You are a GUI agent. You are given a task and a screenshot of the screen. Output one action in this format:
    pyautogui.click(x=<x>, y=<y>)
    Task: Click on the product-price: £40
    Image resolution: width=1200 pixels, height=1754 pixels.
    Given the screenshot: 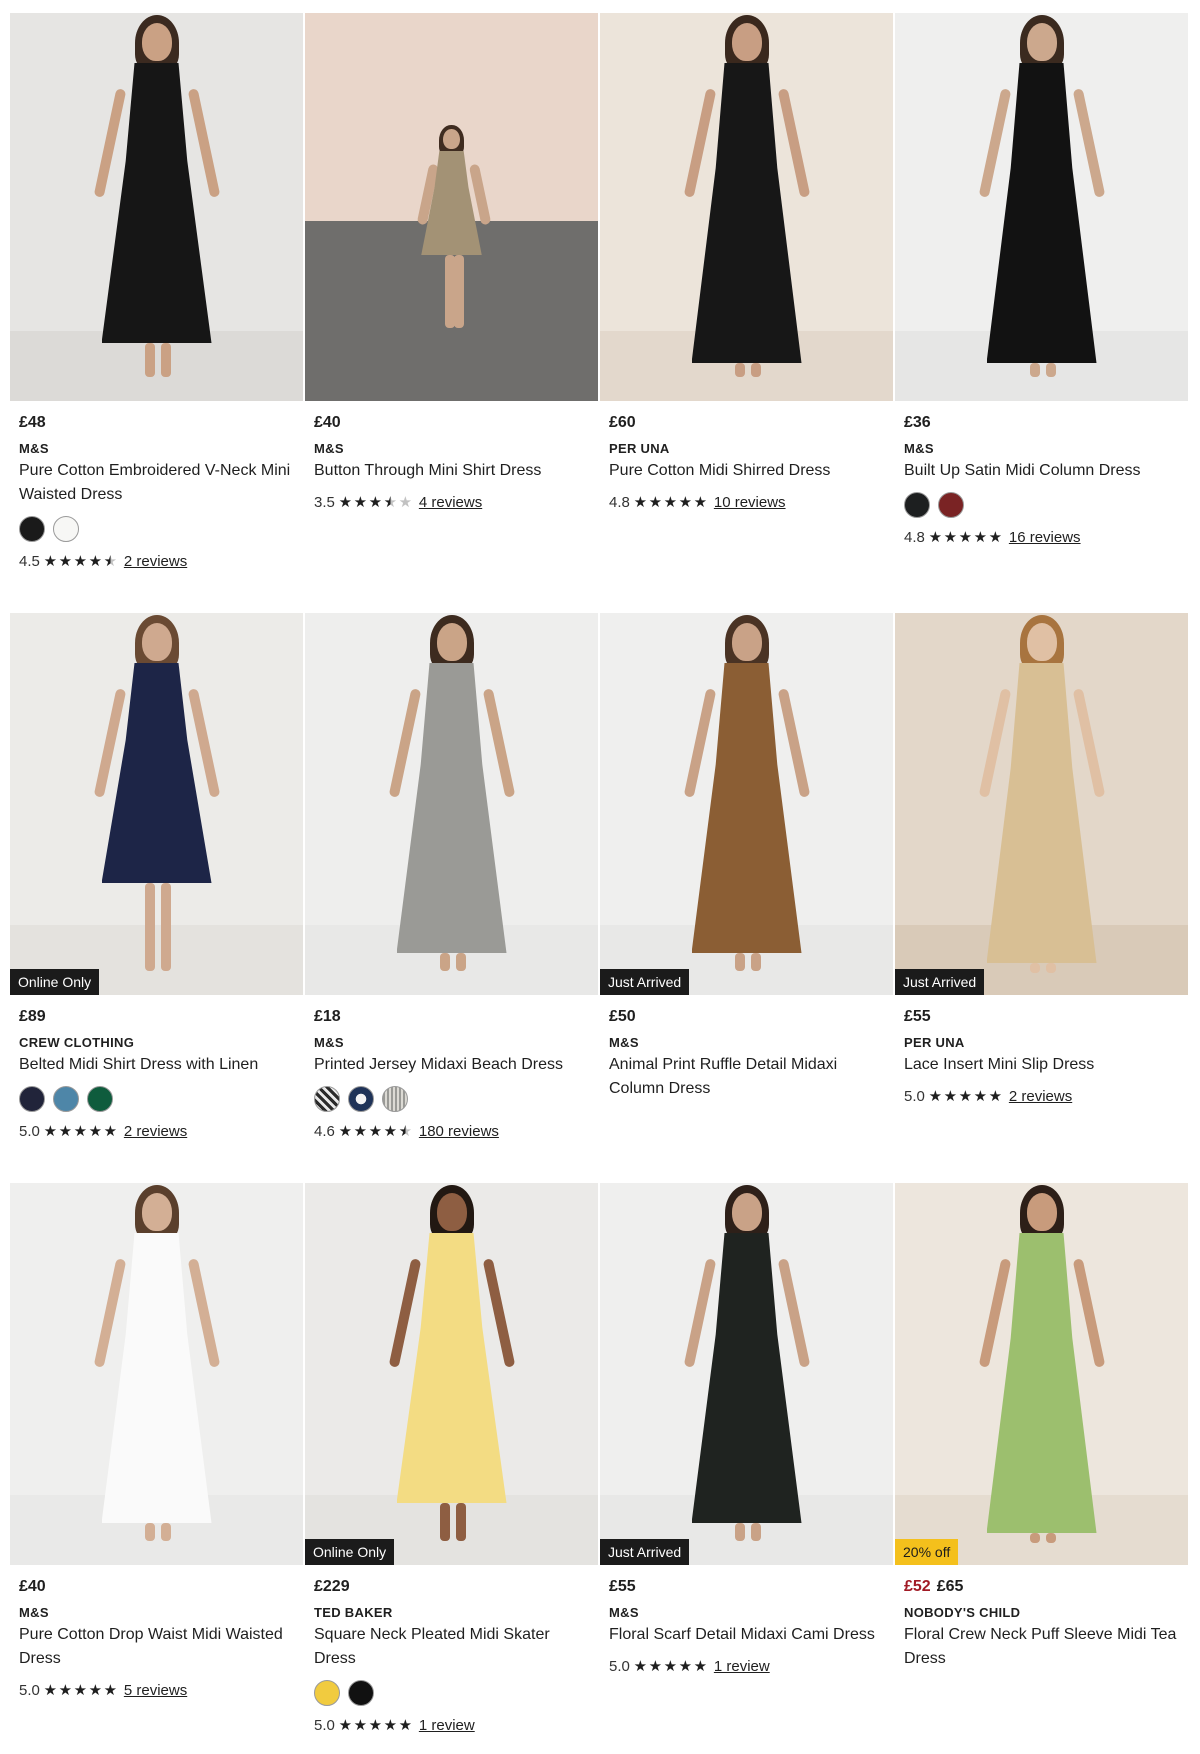 What is the action you would take?
    pyautogui.click(x=327, y=422)
    